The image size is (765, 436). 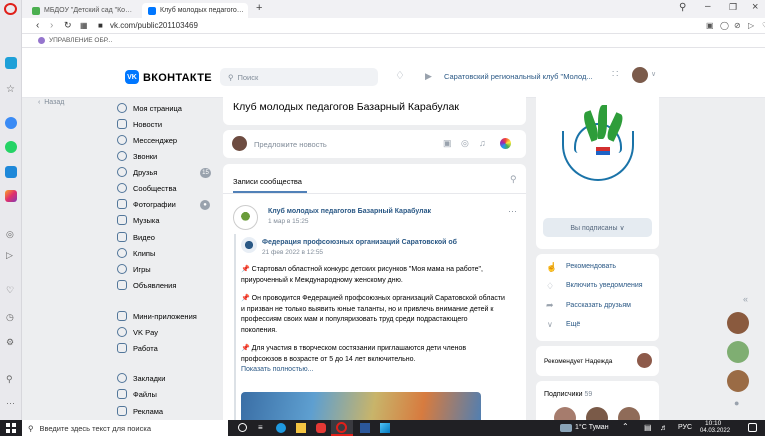 What do you see at coordinates (155, 140) in the screenshot?
I see `nav-messenger: Мессенджер` at bounding box center [155, 140].